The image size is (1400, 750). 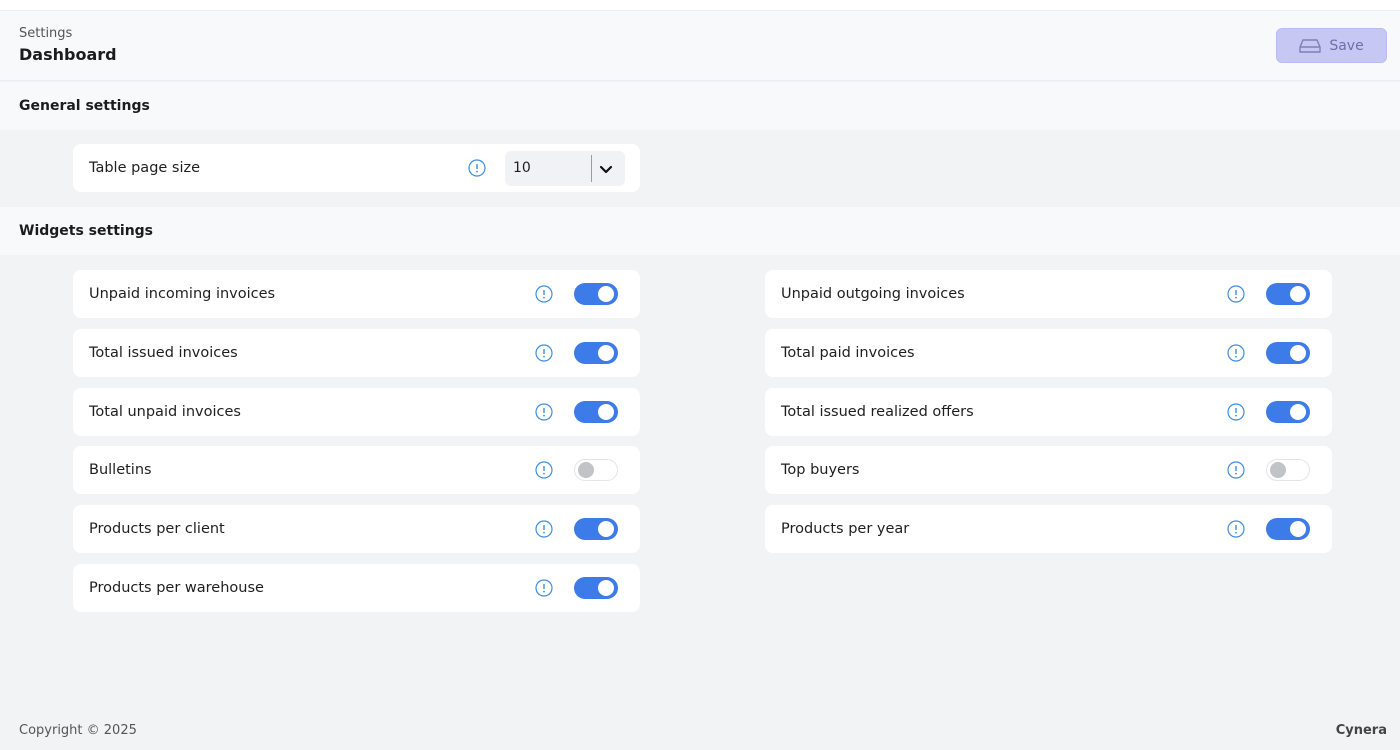 I want to click on widget-label: Products per warehouse, so click(x=176, y=588).